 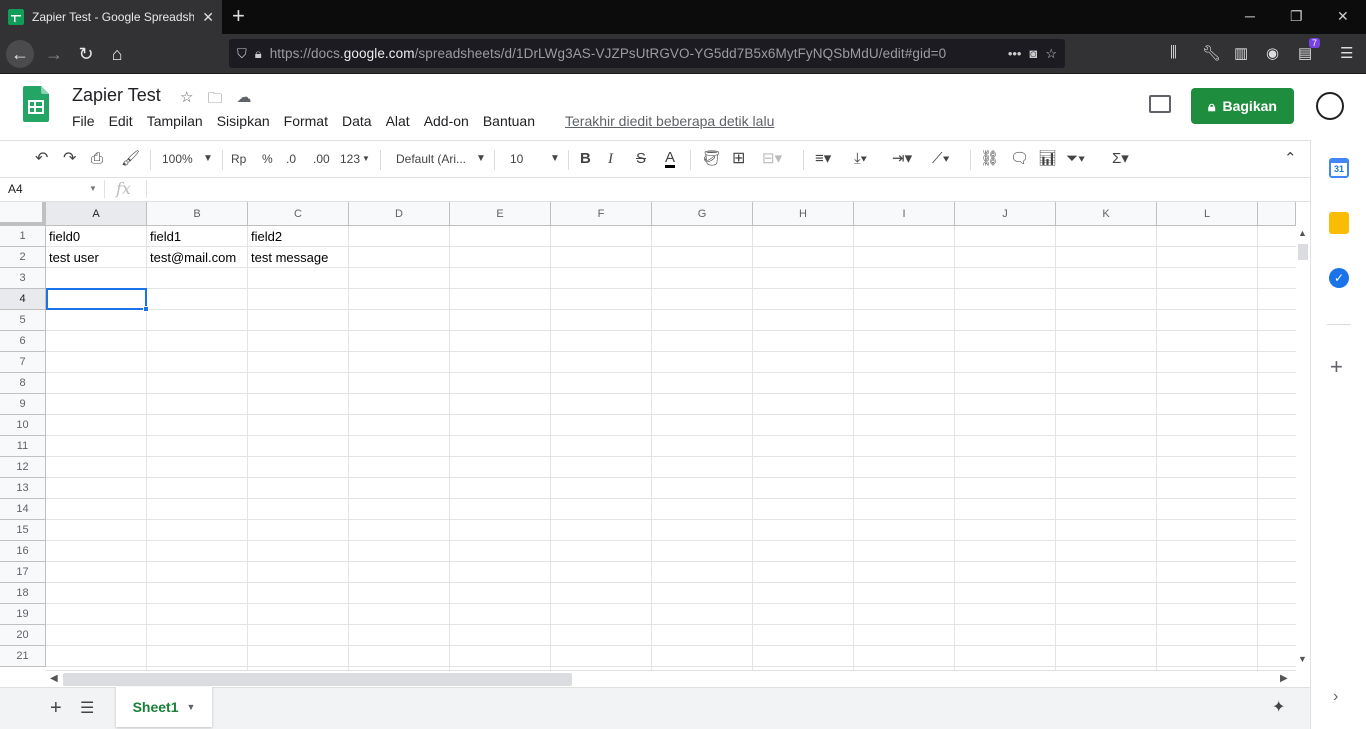 I want to click on row-header: 19, so click(x=23, y=614).